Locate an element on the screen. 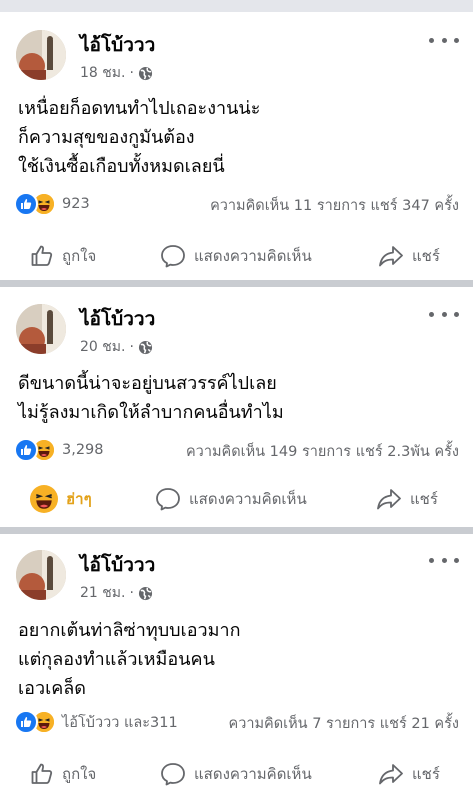 This screenshot has height=800, width=473. post-text-line: เหนื่อยก็อดทนทำไปเถอะงานน่ะ is located at coordinates (139, 108).